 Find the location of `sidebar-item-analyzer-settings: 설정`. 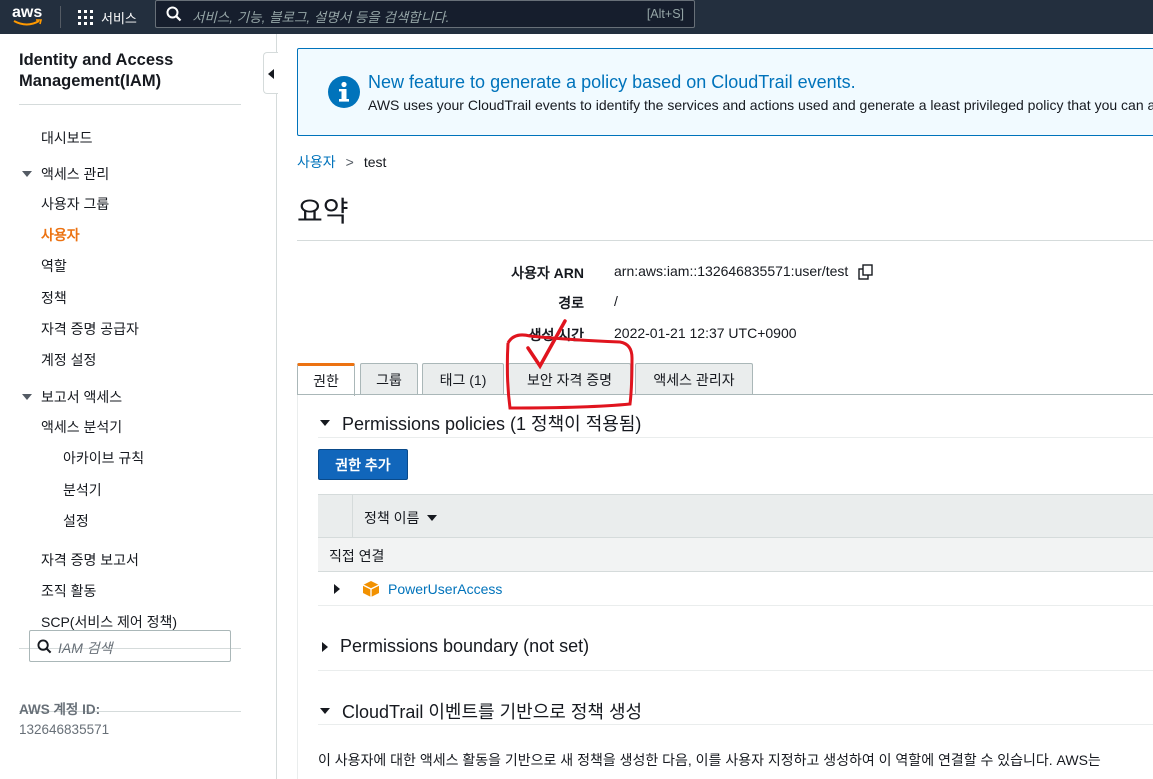

sidebar-item-analyzer-settings: 설정 is located at coordinates (76, 521).